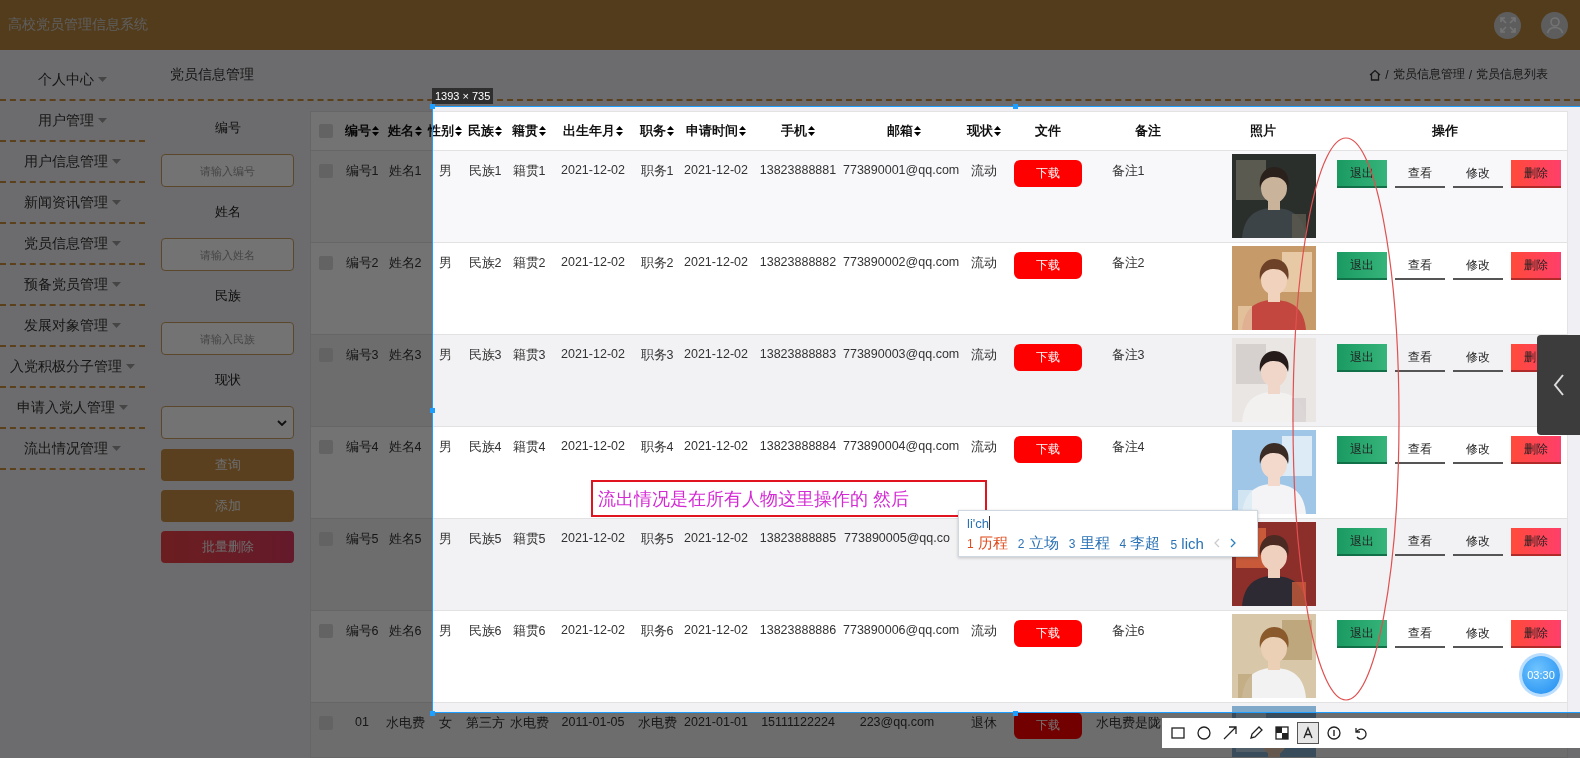 The image size is (1580, 758). I want to click on rectangle-tool-icon, so click(1178, 733).